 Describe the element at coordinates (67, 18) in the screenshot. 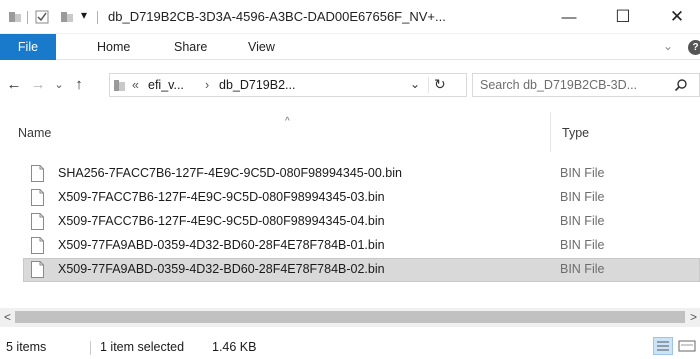

I see `new-folder-icon` at that location.